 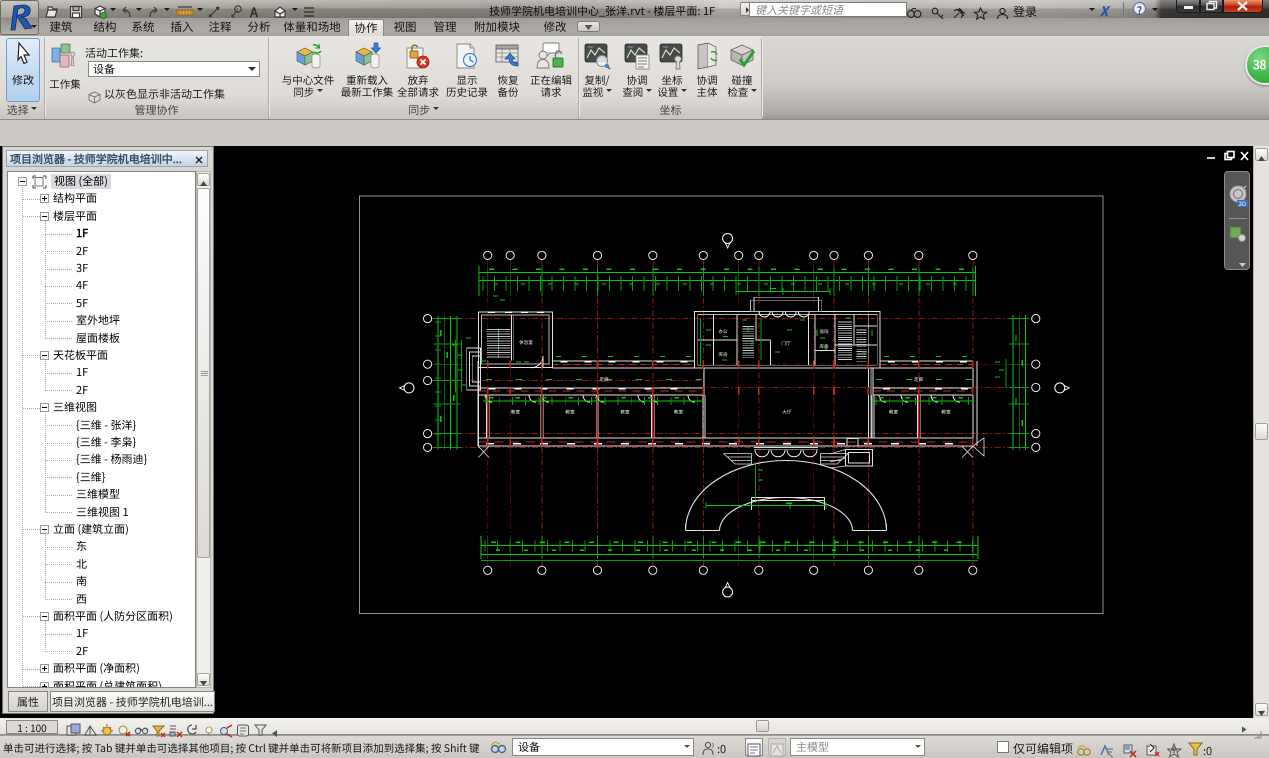 What do you see at coordinates (824, 332) in the screenshot?
I see `svg-text: 值班` at bounding box center [824, 332].